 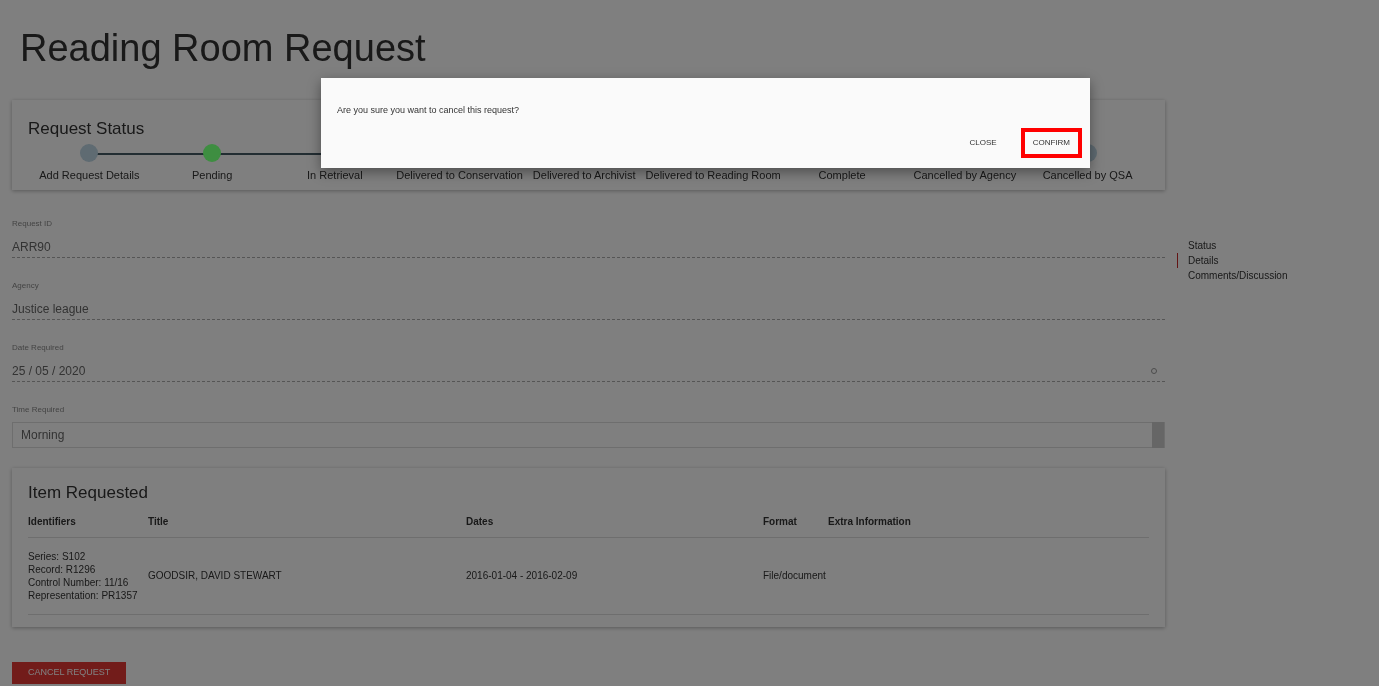 I want to click on nav-link: Comments/Discussion, so click(x=1232, y=275).